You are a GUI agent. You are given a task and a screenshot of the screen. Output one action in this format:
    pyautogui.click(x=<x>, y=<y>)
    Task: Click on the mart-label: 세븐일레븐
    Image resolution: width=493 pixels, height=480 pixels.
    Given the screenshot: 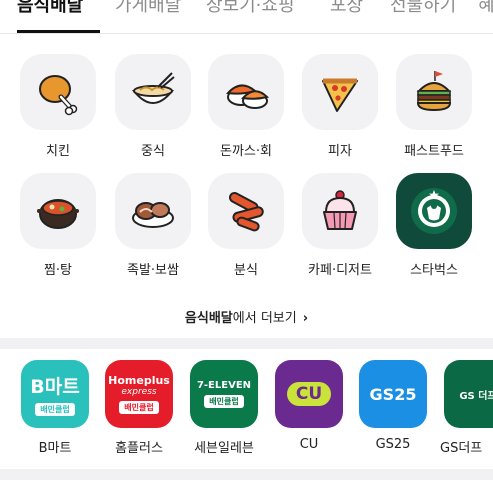 What is the action you would take?
    pyautogui.click(x=224, y=448)
    